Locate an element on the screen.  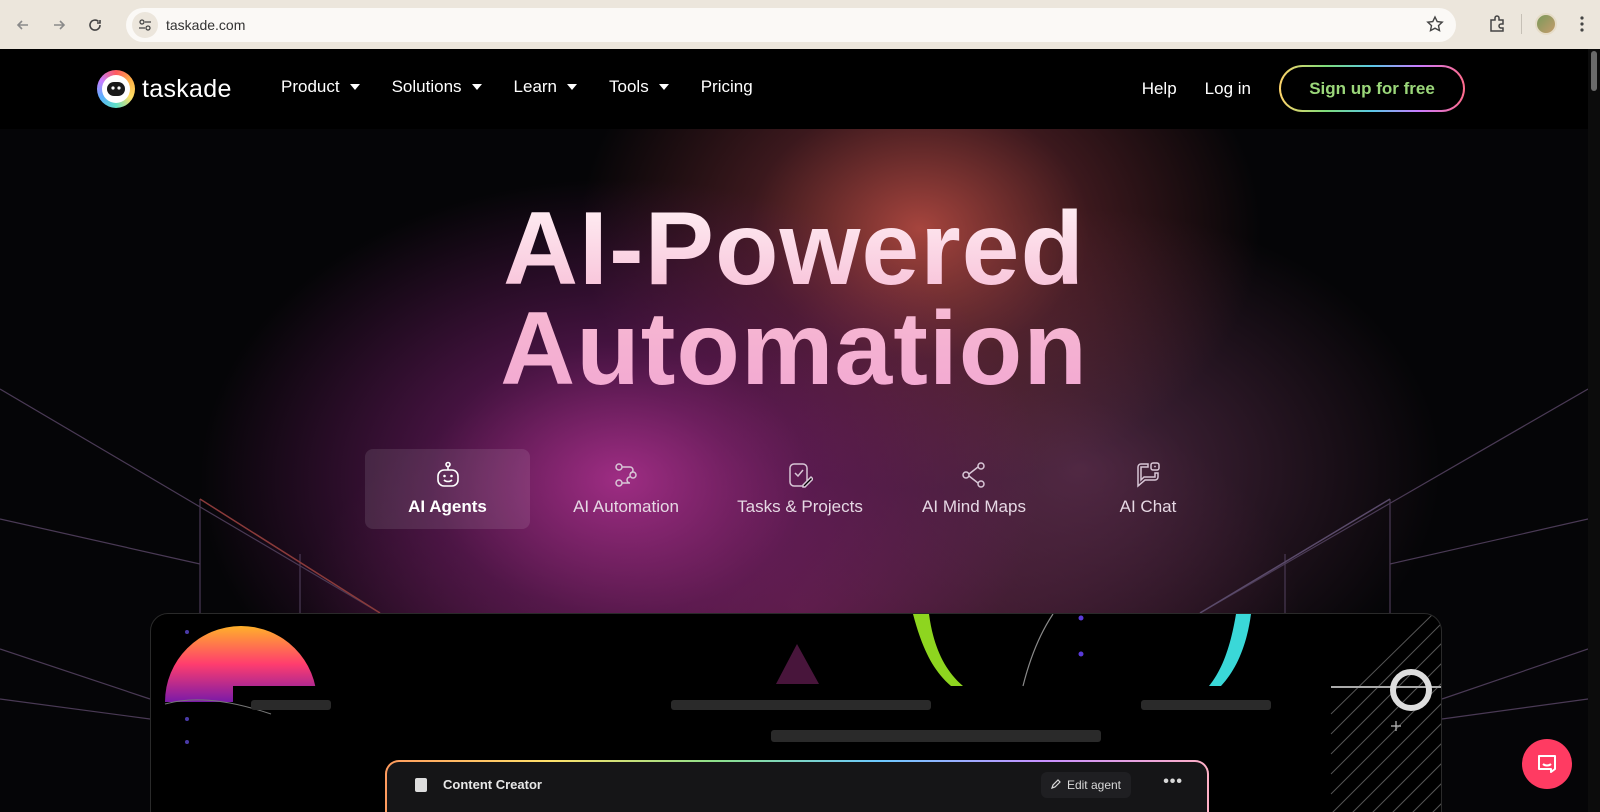
main-nav: Product Solutions Learn Tools Pricing is located at coordinates (533, 87).